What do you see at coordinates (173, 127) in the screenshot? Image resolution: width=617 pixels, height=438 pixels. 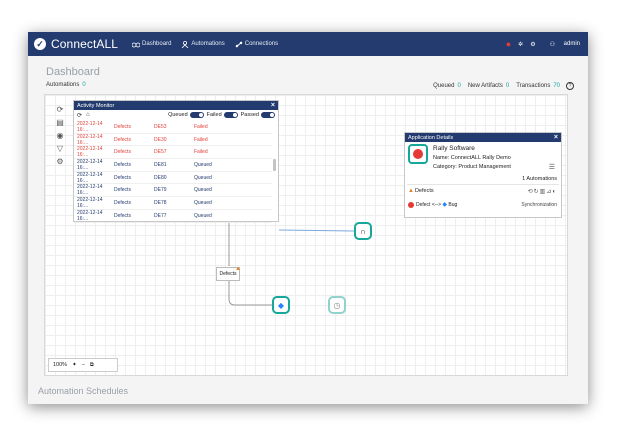 I see `table-row: 2022-12-14 16:... Defects DE53 Failed` at bounding box center [173, 127].